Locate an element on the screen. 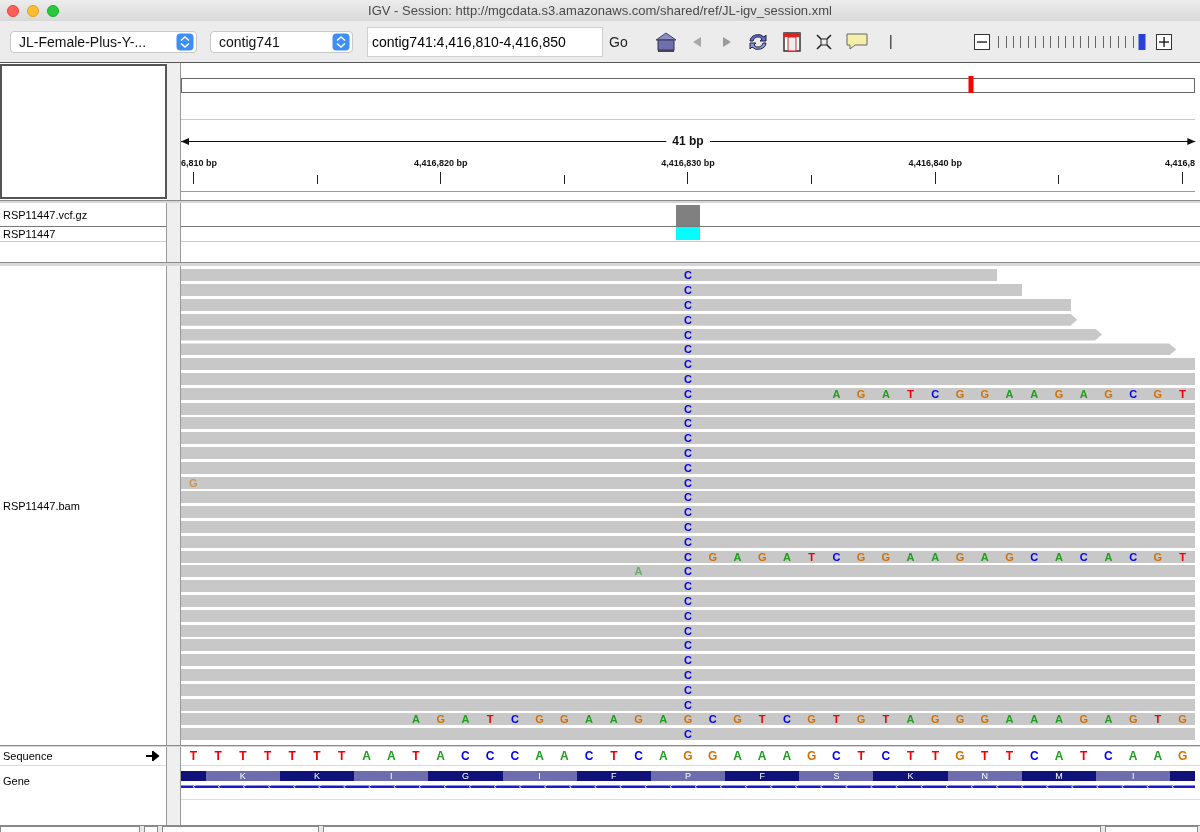 Image resolution: width=1200 pixels, height=832 pixels. chevron-icon is located at coordinates (341, 41).